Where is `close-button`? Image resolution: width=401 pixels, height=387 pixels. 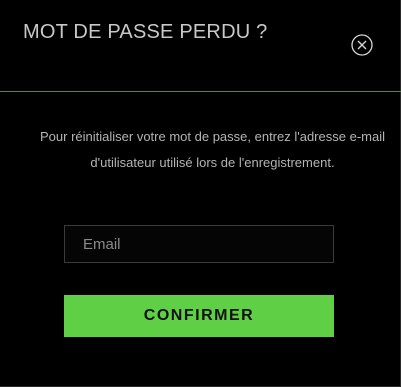
close-button is located at coordinates (362, 45).